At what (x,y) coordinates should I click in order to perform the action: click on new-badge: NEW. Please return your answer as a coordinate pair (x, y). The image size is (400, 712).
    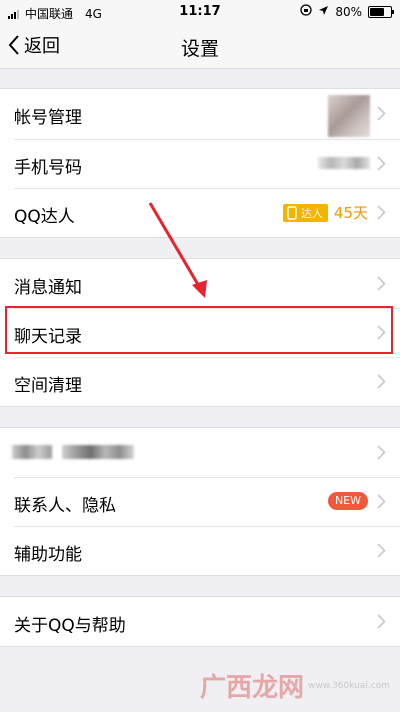
    Looking at the image, I should click on (347, 501).